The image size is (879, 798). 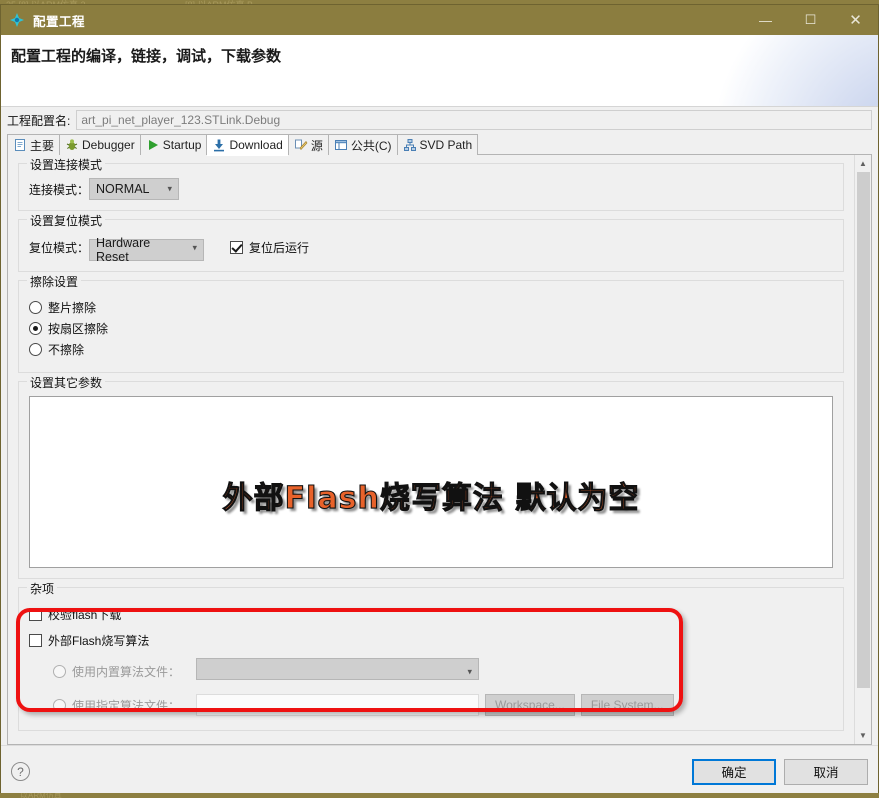 What do you see at coordinates (126, 705) in the screenshot?
I see `specified-algo-label: 使用指定算法文件：` at bounding box center [126, 705].